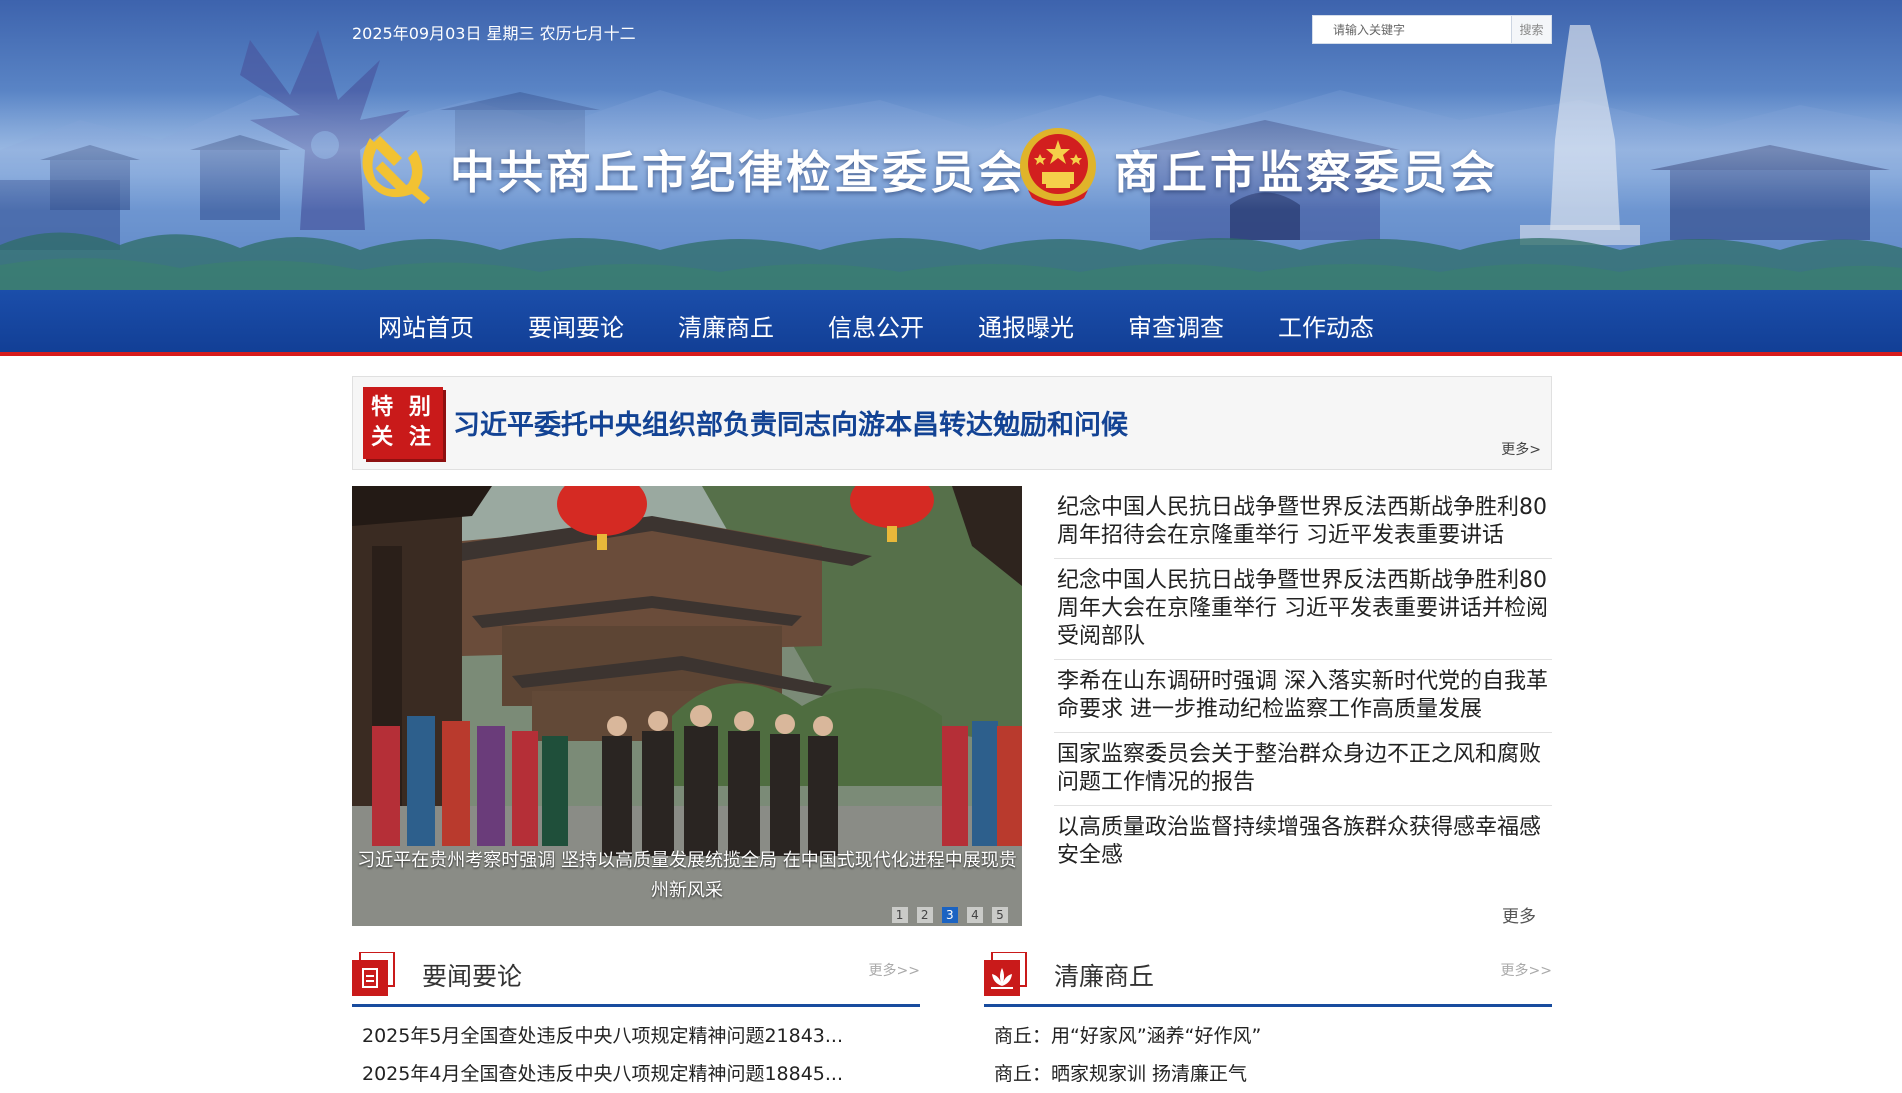 Image resolution: width=1902 pixels, height=1093 pixels. What do you see at coordinates (1413, 29) in the screenshot?
I see `search-input` at bounding box center [1413, 29].